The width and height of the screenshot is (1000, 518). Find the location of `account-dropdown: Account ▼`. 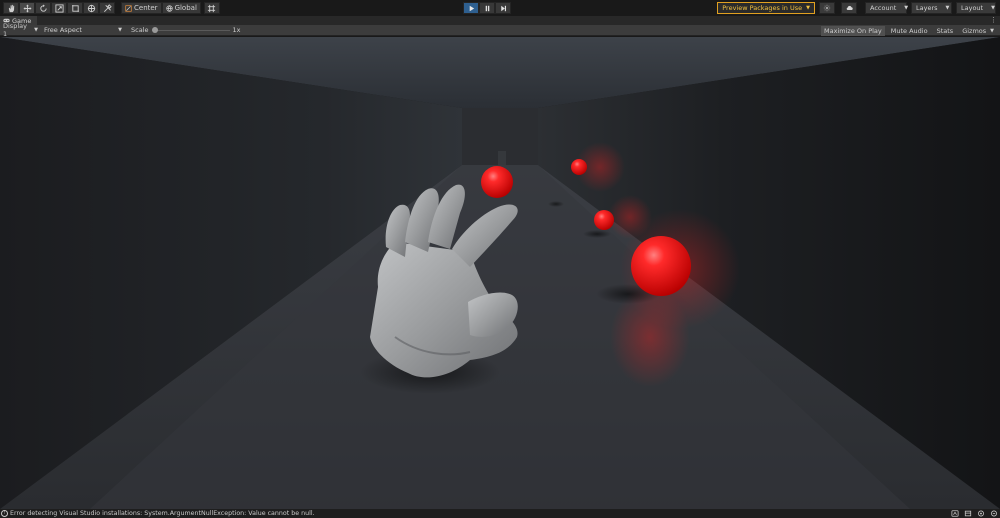

account-dropdown: Account ▼ is located at coordinates (887, 8).